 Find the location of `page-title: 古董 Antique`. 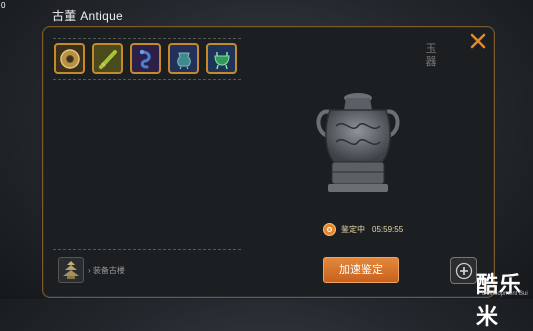

page-title: 古董 Antique is located at coordinates (88, 16).